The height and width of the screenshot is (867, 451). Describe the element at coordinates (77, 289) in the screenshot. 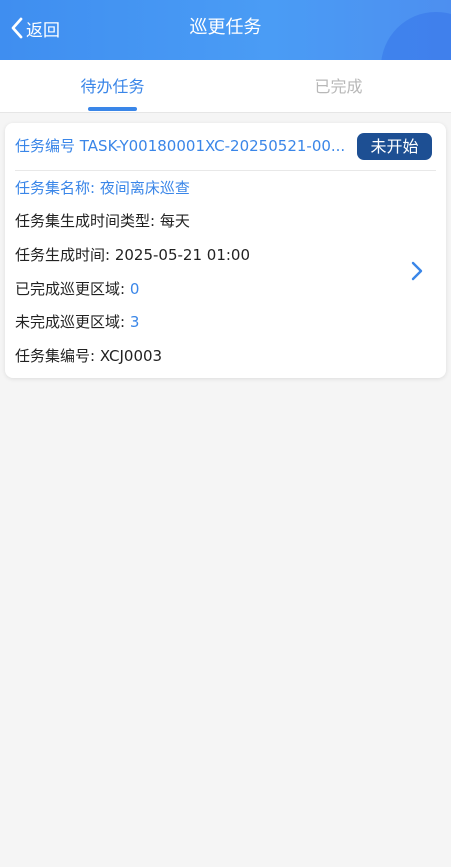

I see `task-done-areas: 已完成巡更区域: 0` at that location.